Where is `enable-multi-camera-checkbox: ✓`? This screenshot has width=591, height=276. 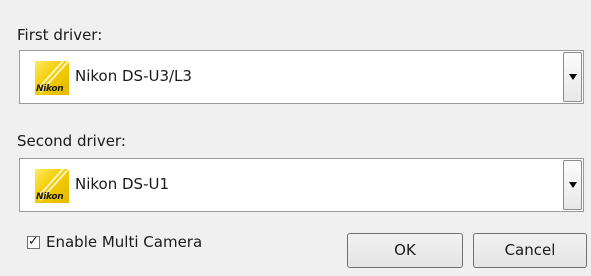 enable-multi-camera-checkbox: ✓ is located at coordinates (33, 241).